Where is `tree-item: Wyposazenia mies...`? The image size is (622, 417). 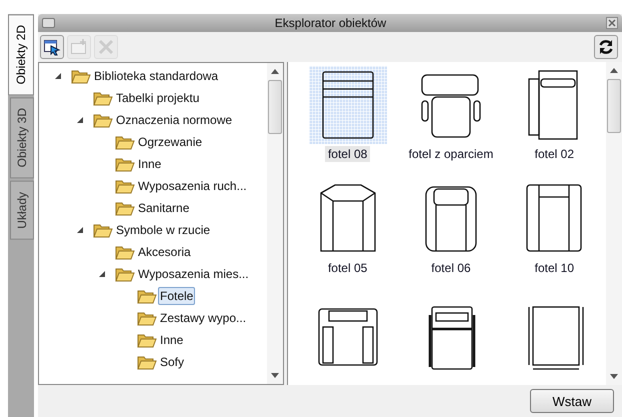
tree-item: Wyposazenia mies... is located at coordinates (193, 274).